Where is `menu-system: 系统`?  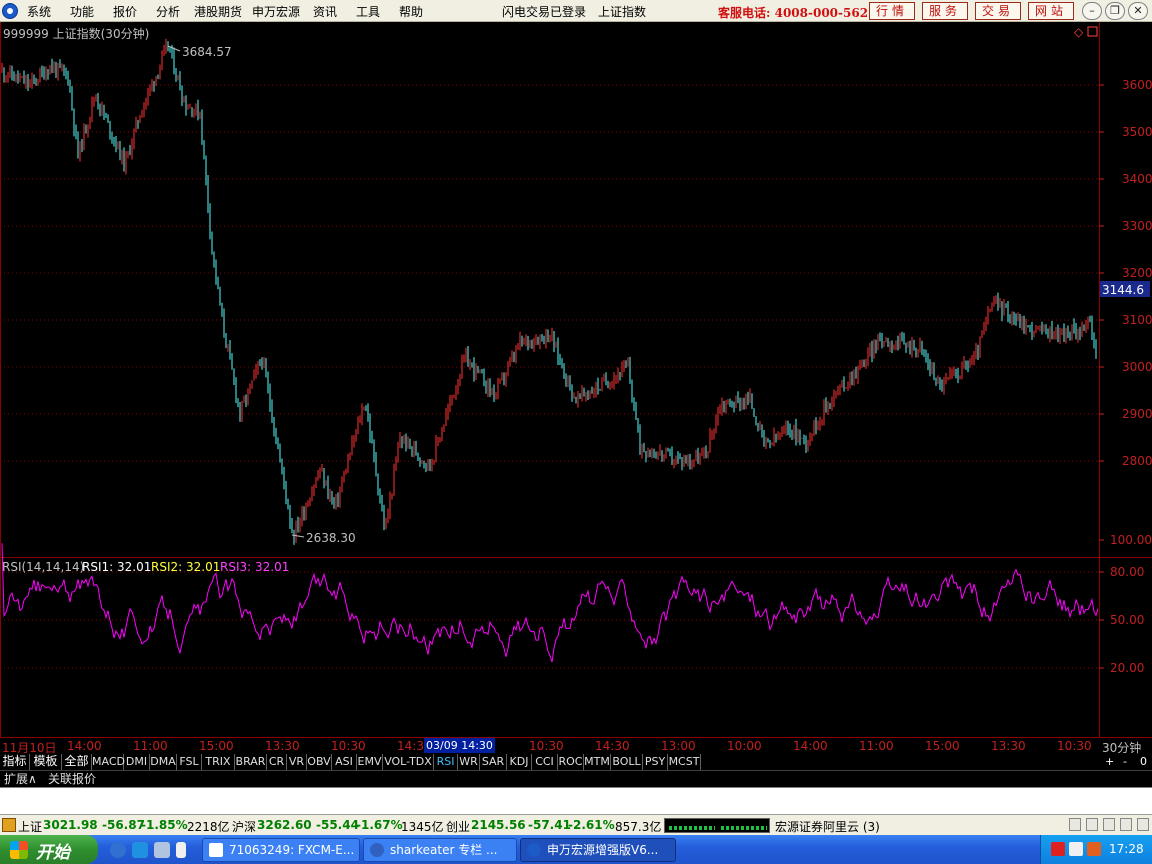
menu-system: 系统 is located at coordinates (39, 11).